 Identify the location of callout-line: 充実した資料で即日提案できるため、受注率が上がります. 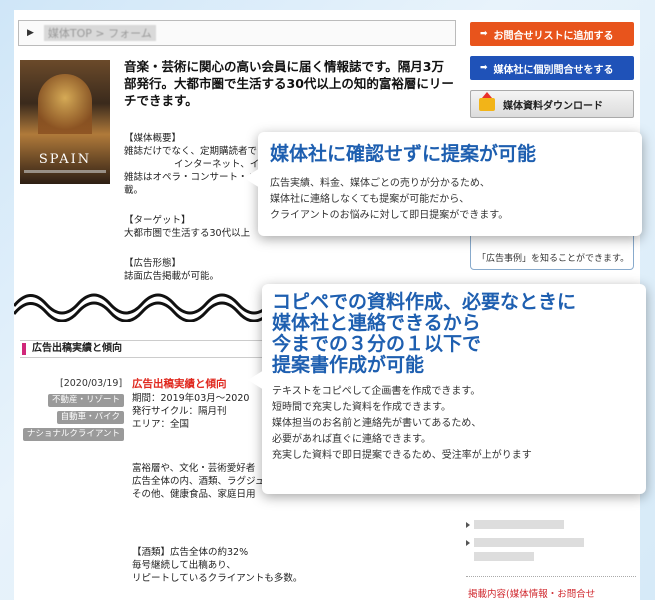
(402, 455).